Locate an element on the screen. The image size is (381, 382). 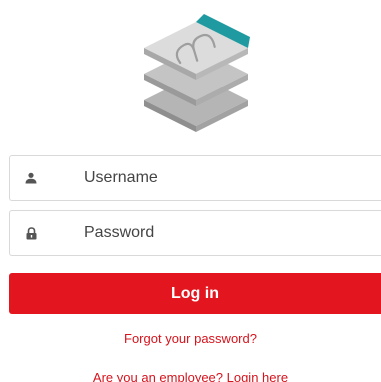
password-input is located at coordinates (224, 233).